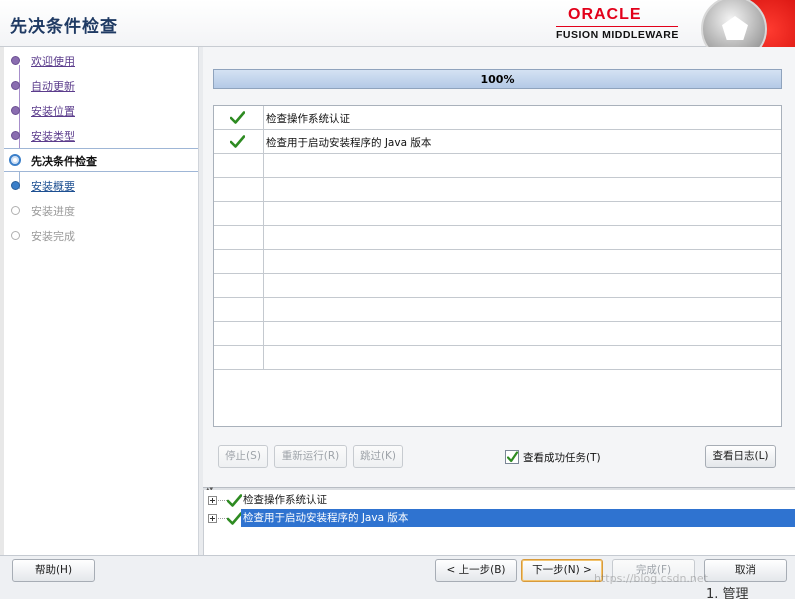  What do you see at coordinates (53, 211) in the screenshot?
I see `step-label: 安装进度` at bounding box center [53, 211].